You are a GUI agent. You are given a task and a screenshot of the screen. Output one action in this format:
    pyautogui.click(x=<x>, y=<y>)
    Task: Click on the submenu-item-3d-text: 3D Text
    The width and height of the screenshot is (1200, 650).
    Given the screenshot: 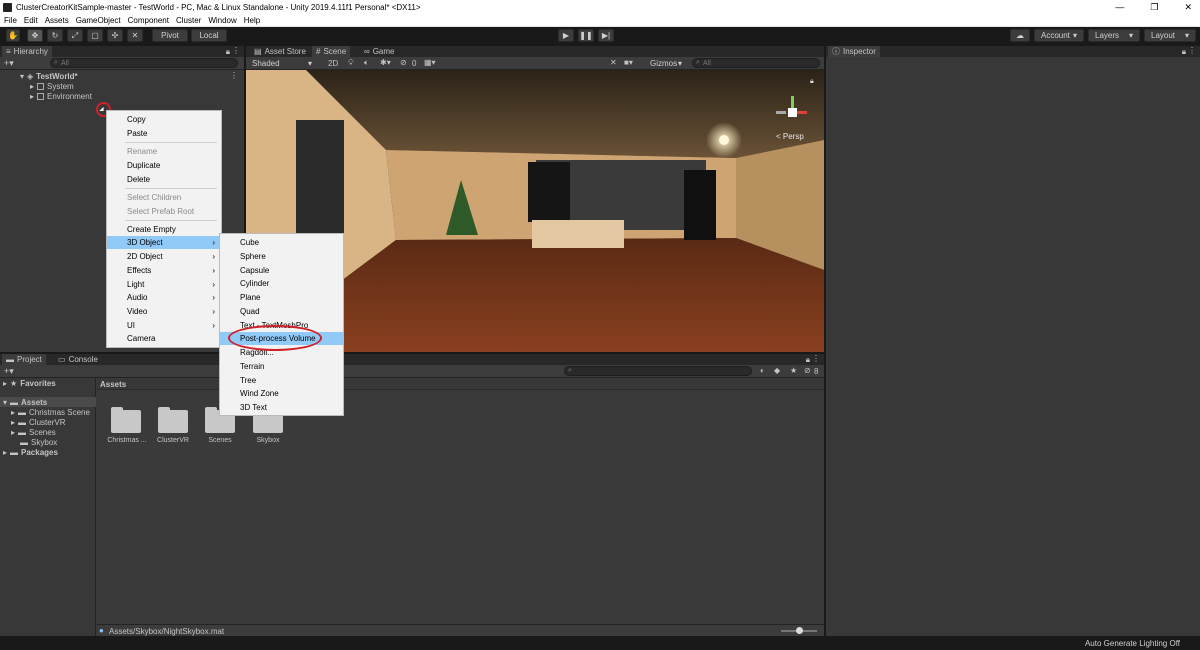 What is the action you would take?
    pyautogui.click(x=281, y=407)
    